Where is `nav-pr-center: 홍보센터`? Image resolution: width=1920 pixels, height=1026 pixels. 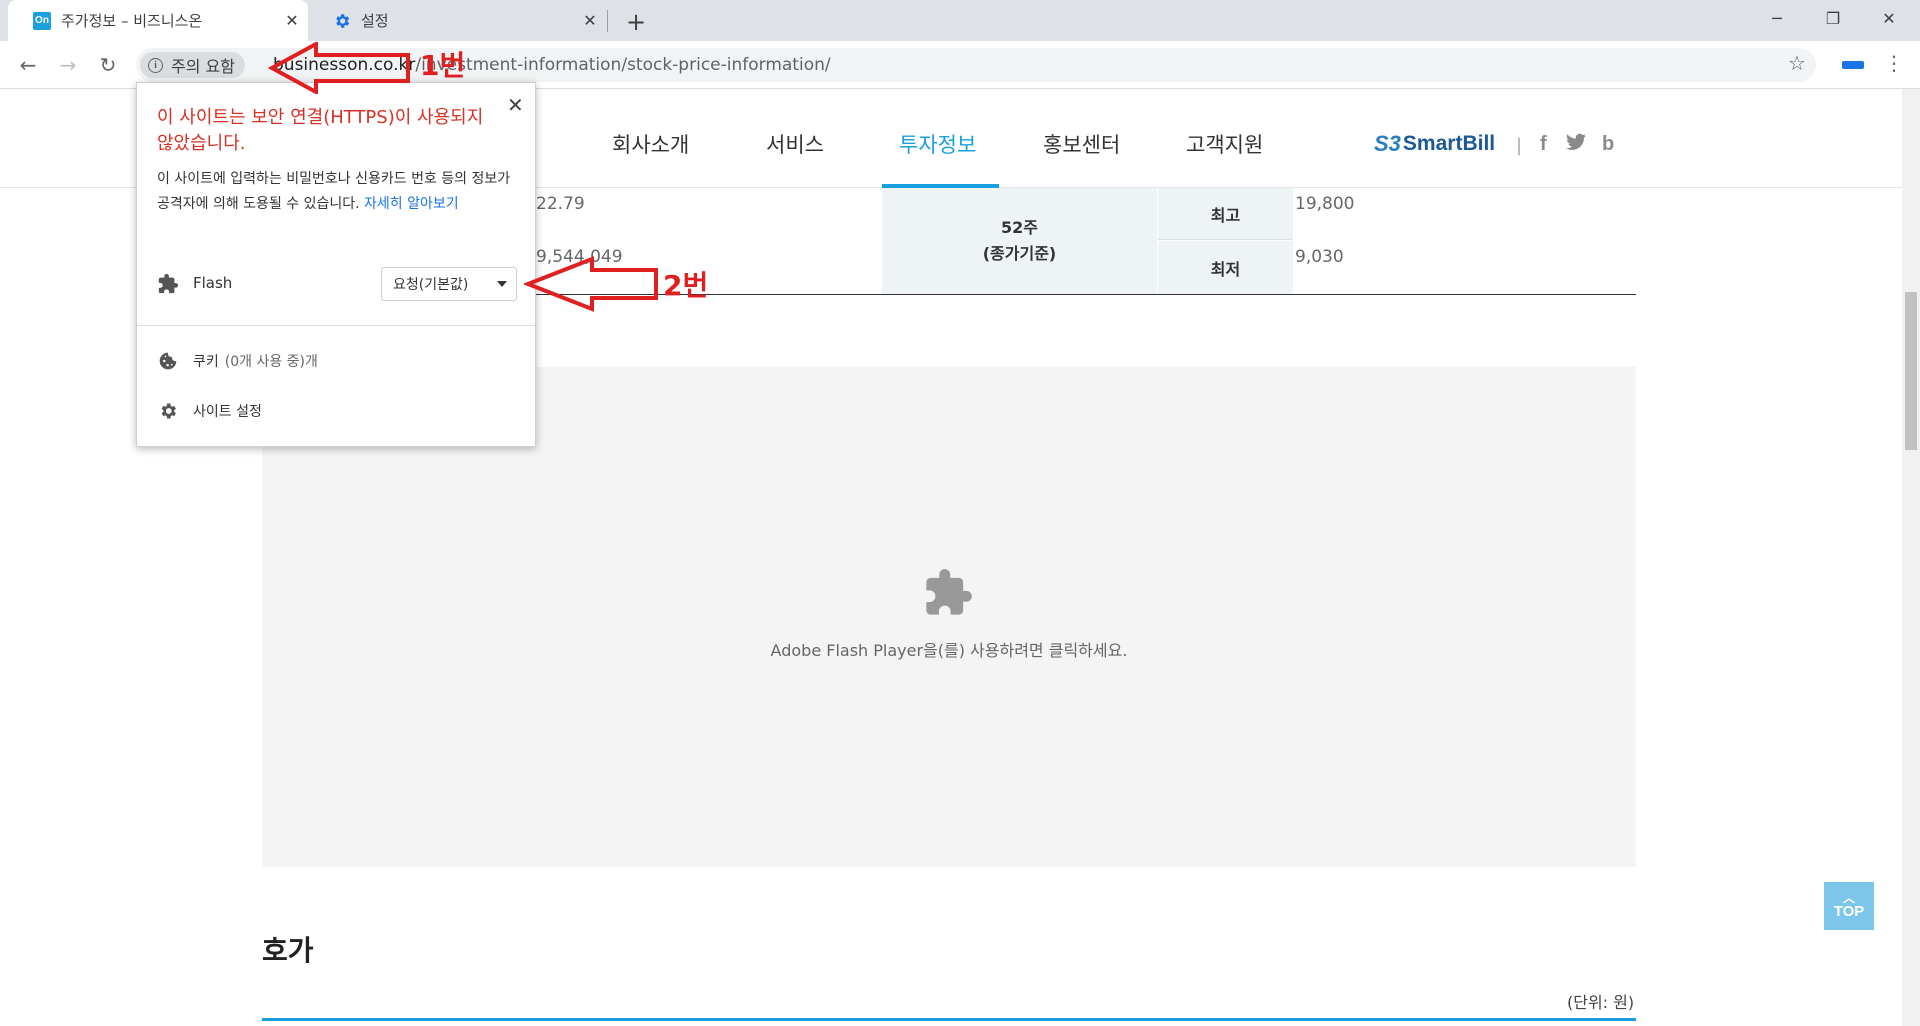
nav-pr-center: 홍보센터 is located at coordinates (1081, 144).